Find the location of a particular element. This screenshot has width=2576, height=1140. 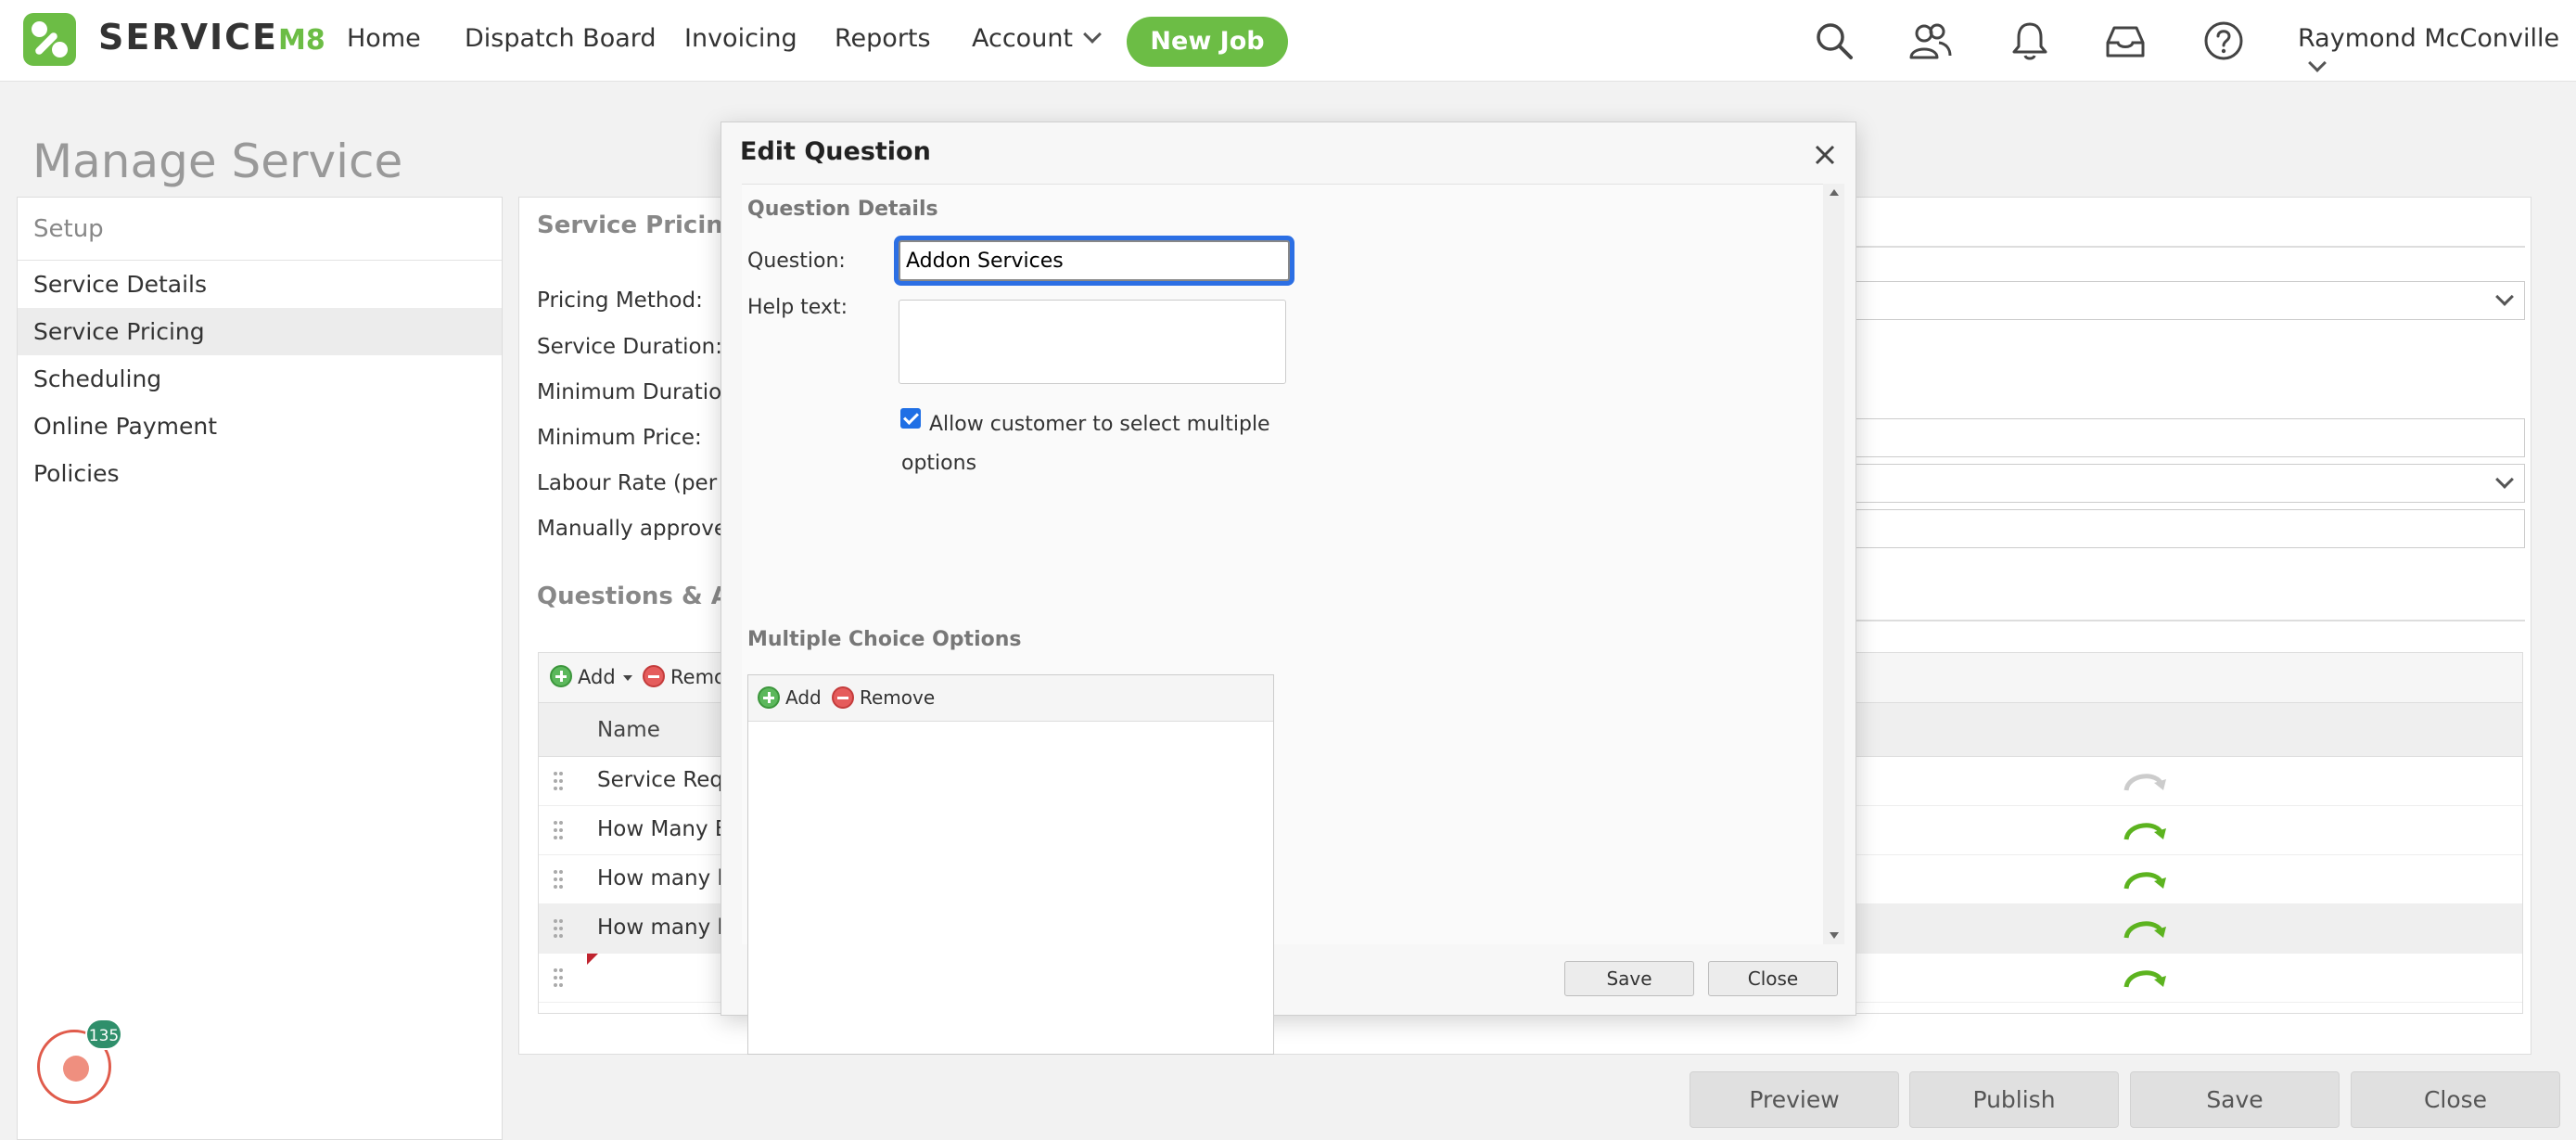

questions-add-button: Add is located at coordinates (591, 677).